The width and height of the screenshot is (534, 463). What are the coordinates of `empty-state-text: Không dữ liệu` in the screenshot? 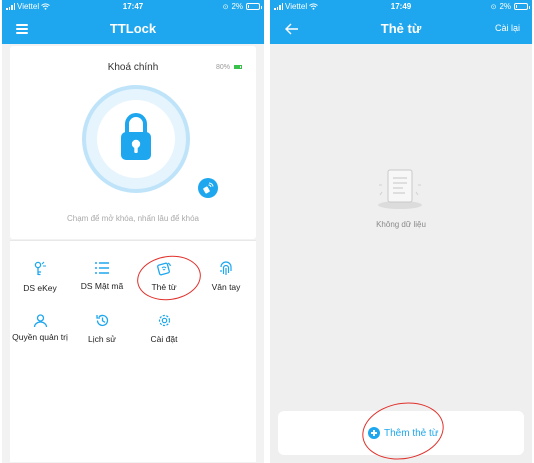 It's located at (401, 224).